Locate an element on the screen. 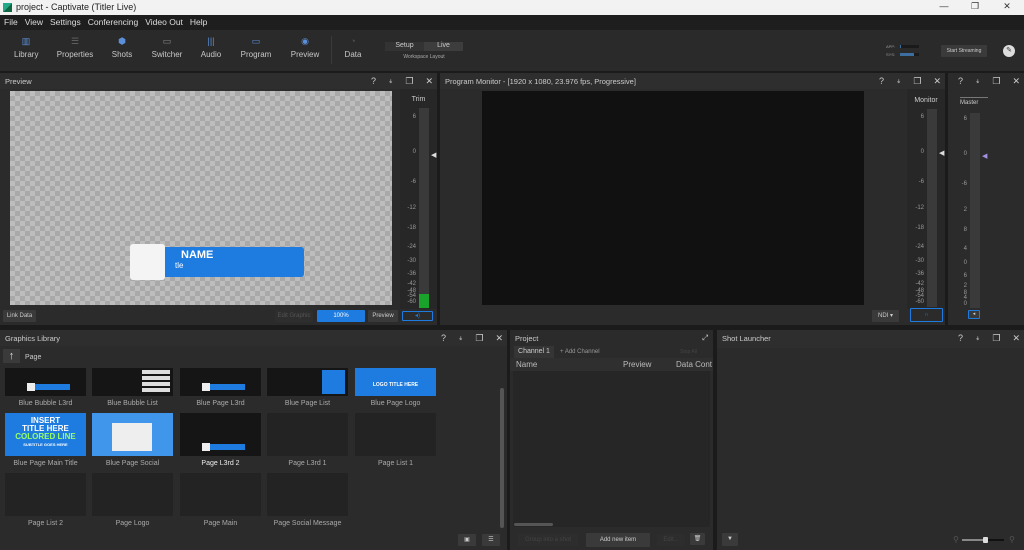 This screenshot has height=550, width=1024. toolbar-shots: ⬢ Shots is located at coordinates (122, 47).